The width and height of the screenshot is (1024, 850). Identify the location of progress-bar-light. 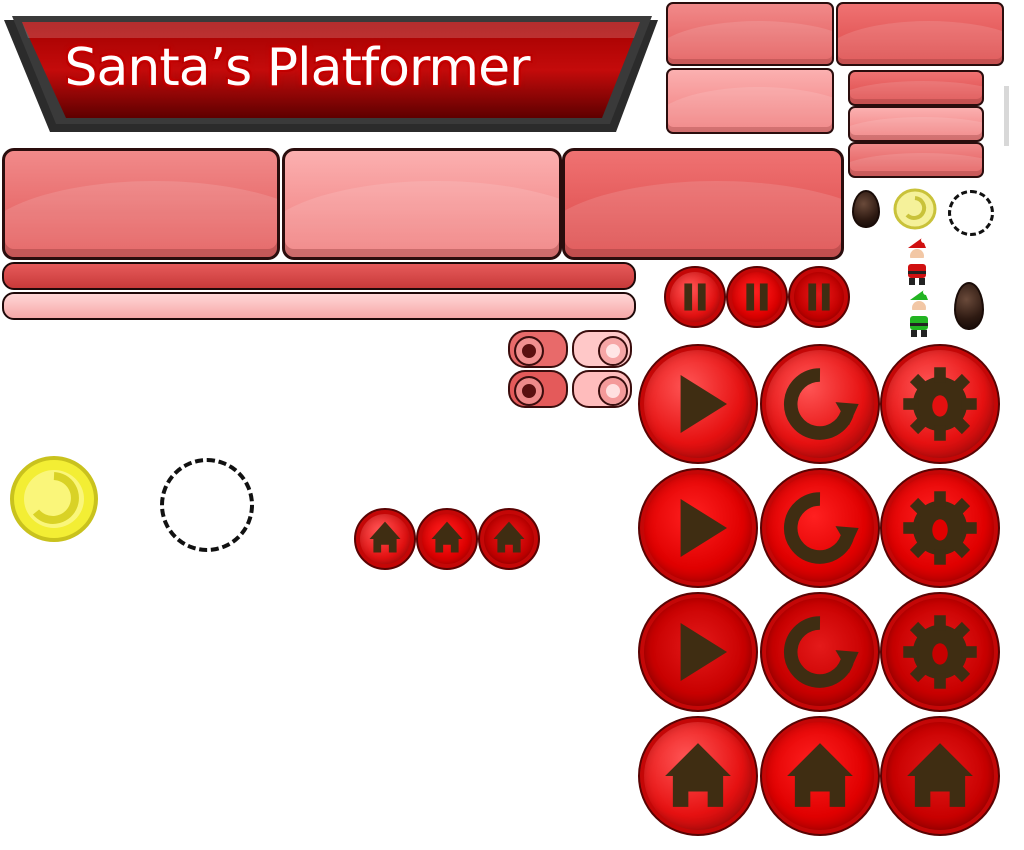
(319, 306).